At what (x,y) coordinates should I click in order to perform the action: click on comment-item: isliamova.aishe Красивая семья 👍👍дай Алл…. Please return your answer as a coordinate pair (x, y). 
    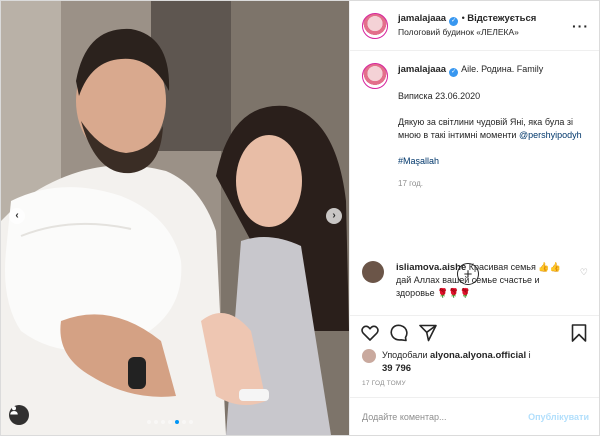
    Looking at the image, I should click on (476, 280).